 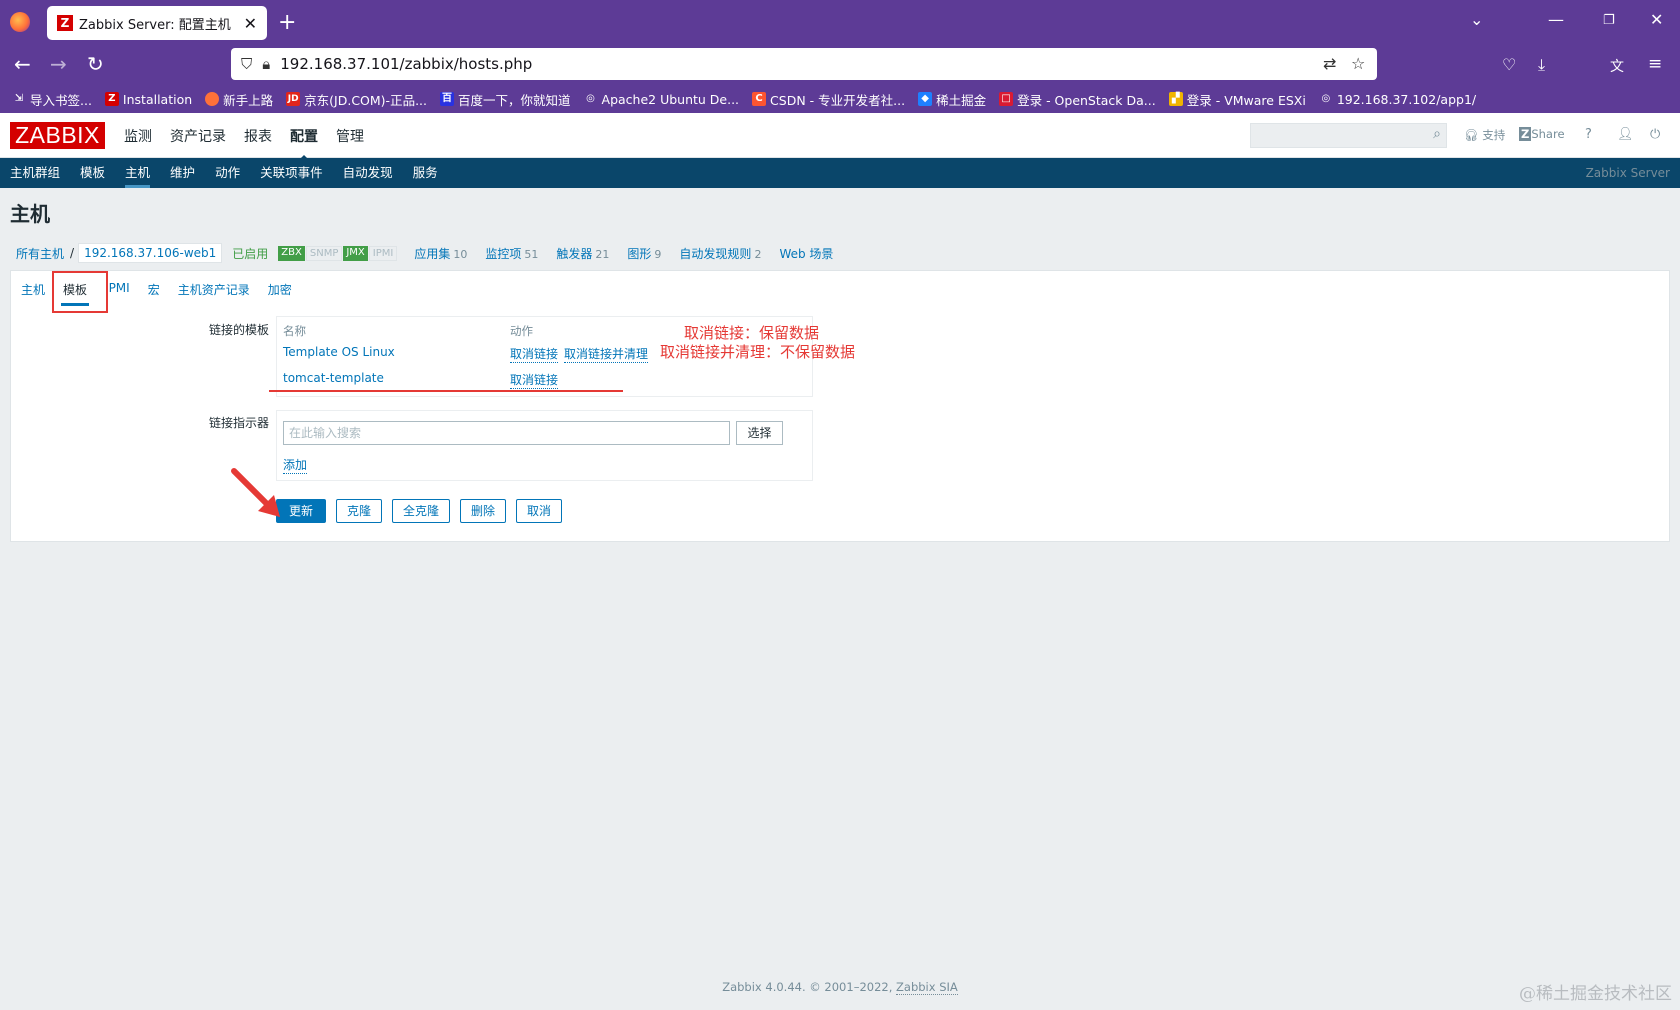 I want to click on breadcrumb-all-hosts: 所有主机, so click(x=37, y=253).